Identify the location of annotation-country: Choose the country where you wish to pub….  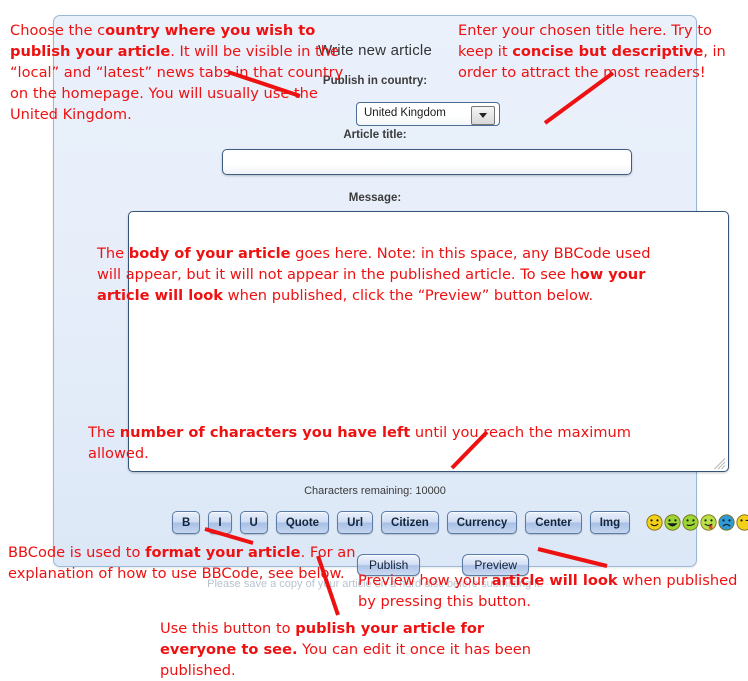
(177, 72).